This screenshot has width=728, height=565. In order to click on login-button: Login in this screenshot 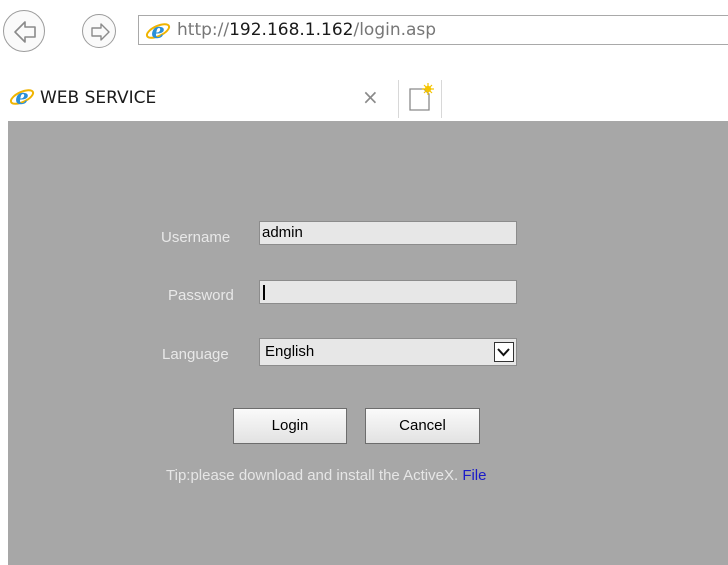, I will do `click(290, 426)`.